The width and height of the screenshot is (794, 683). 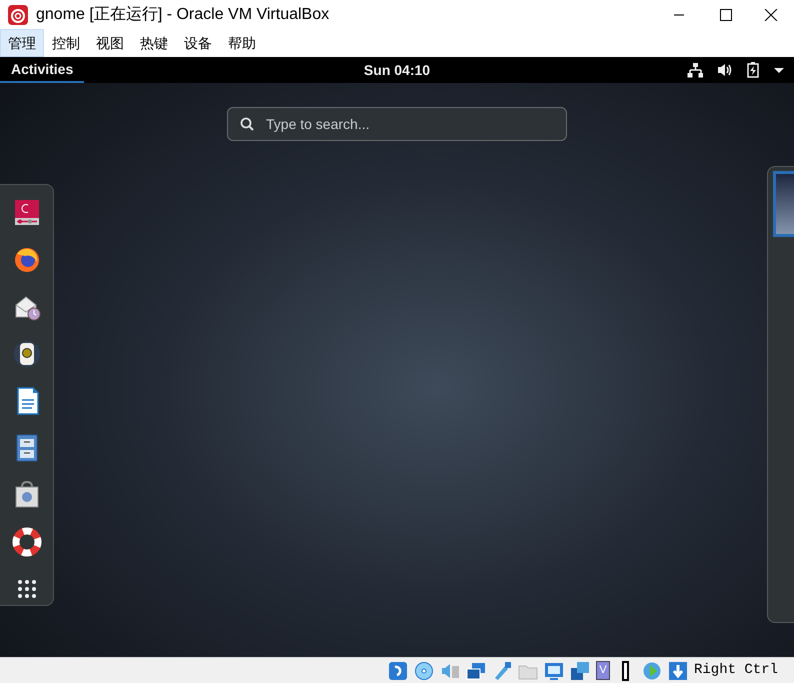 I want to click on optical-disc-icon, so click(x=424, y=670).